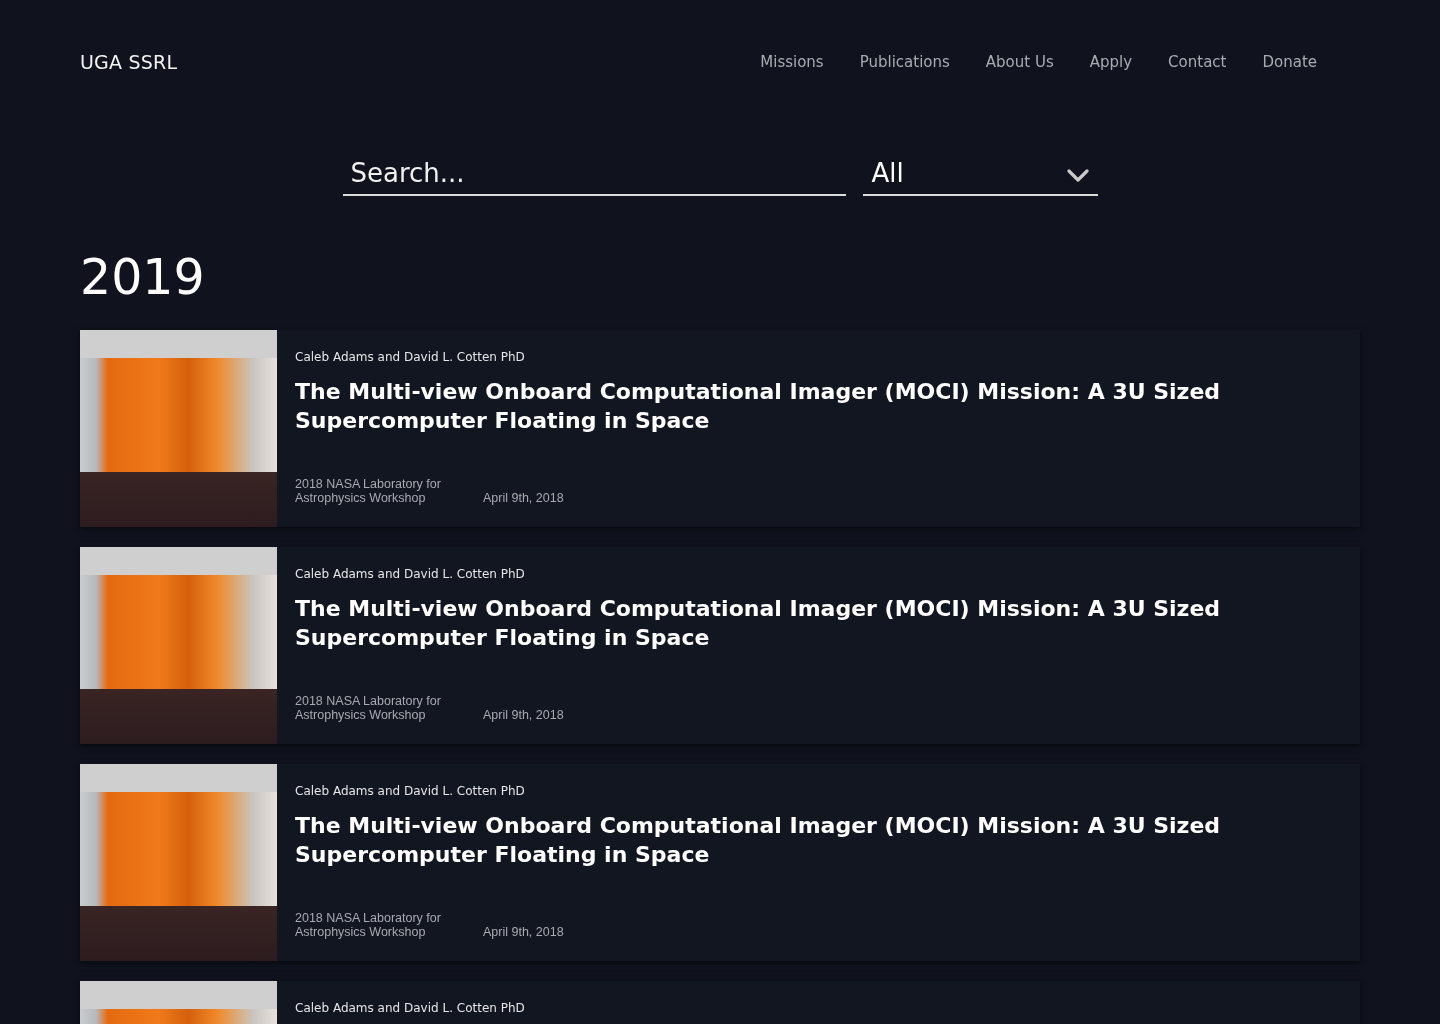  What do you see at coordinates (980, 175) in the screenshot?
I see `category-dropdown: All` at bounding box center [980, 175].